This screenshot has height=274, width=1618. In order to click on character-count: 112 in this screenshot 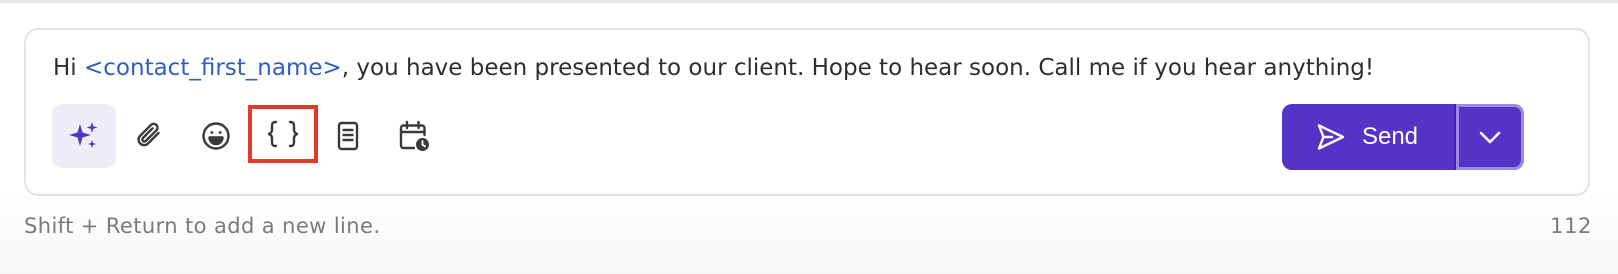, I will do `click(1571, 226)`.